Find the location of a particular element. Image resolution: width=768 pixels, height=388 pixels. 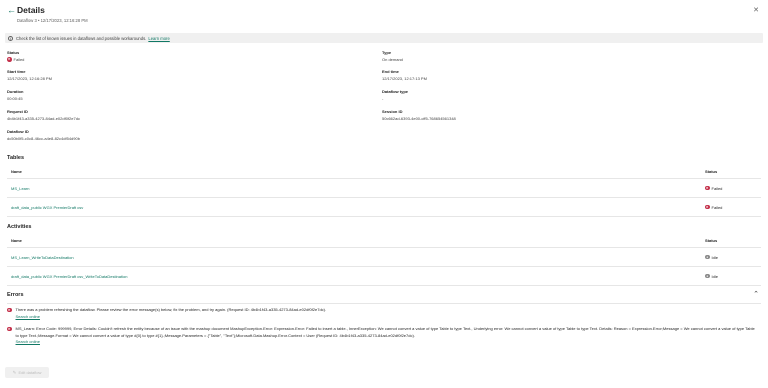

prop-label: Session ID is located at coordinates (392, 111).